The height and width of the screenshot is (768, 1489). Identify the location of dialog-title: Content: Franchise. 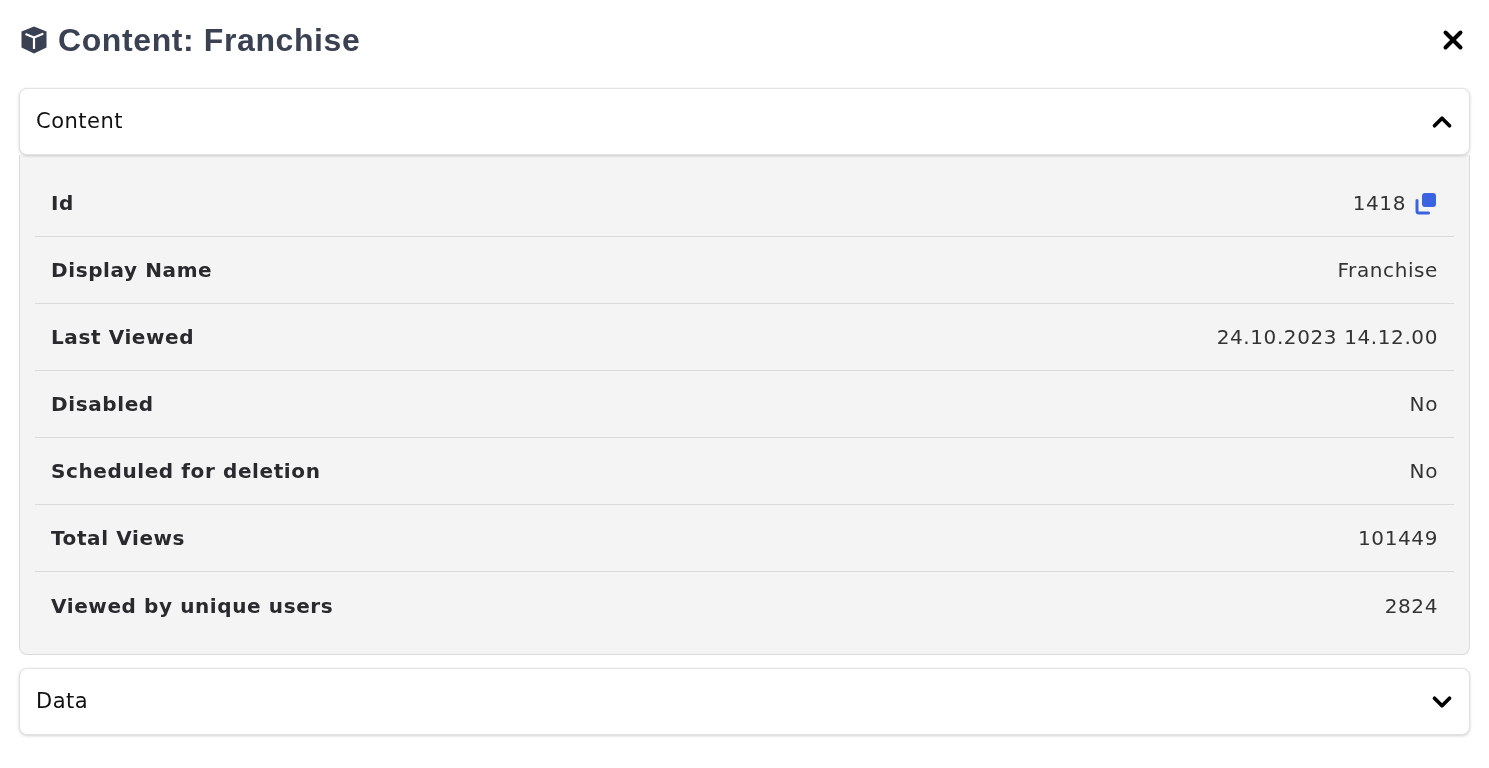
(209, 40).